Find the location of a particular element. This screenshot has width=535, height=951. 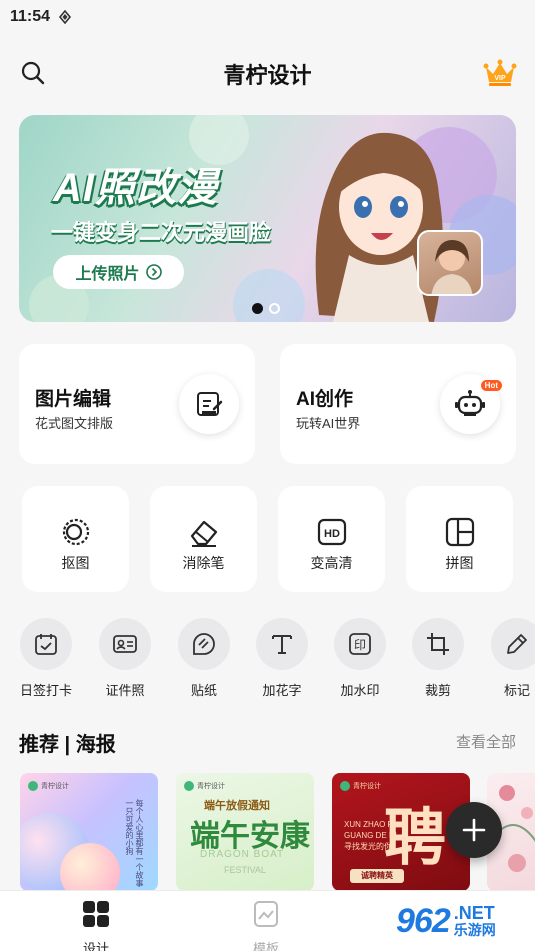

mini-tool-label: 裁剪 is located at coordinates (437, 690).